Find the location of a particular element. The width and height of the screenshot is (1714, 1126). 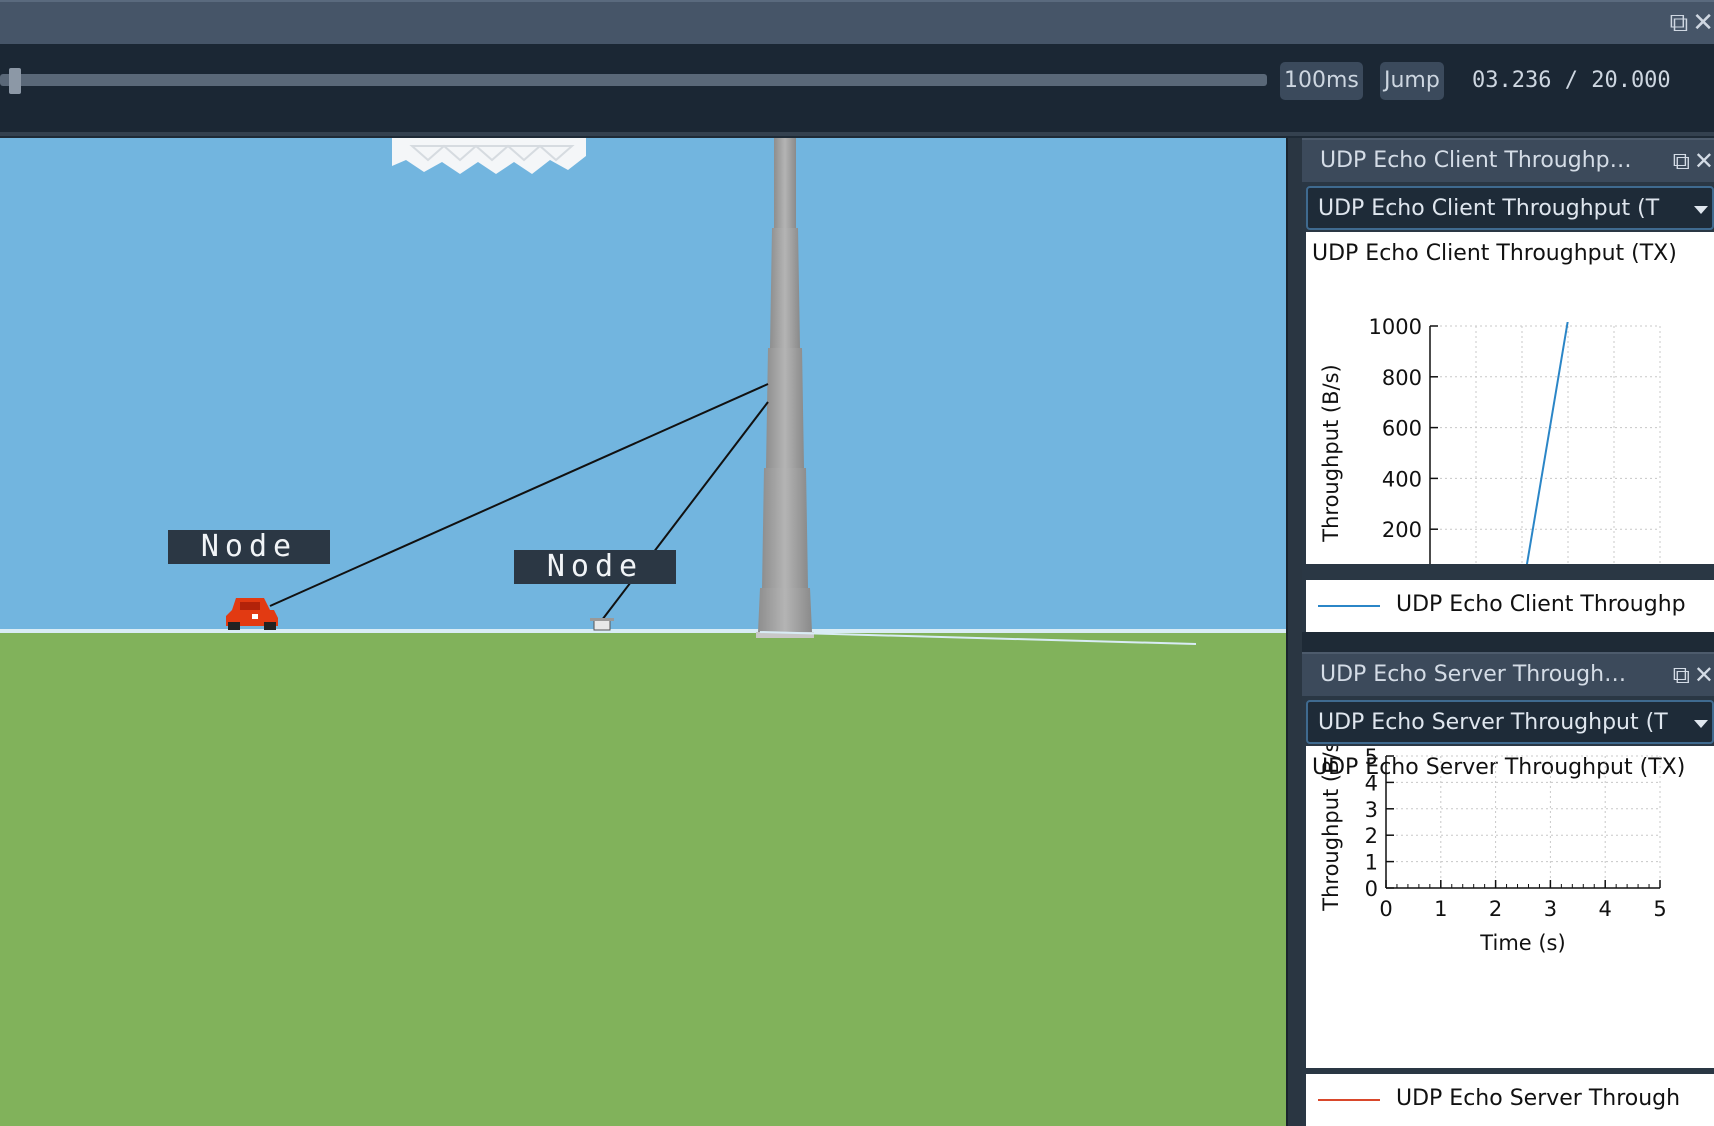

tower-shadow is located at coordinates (978, 638).